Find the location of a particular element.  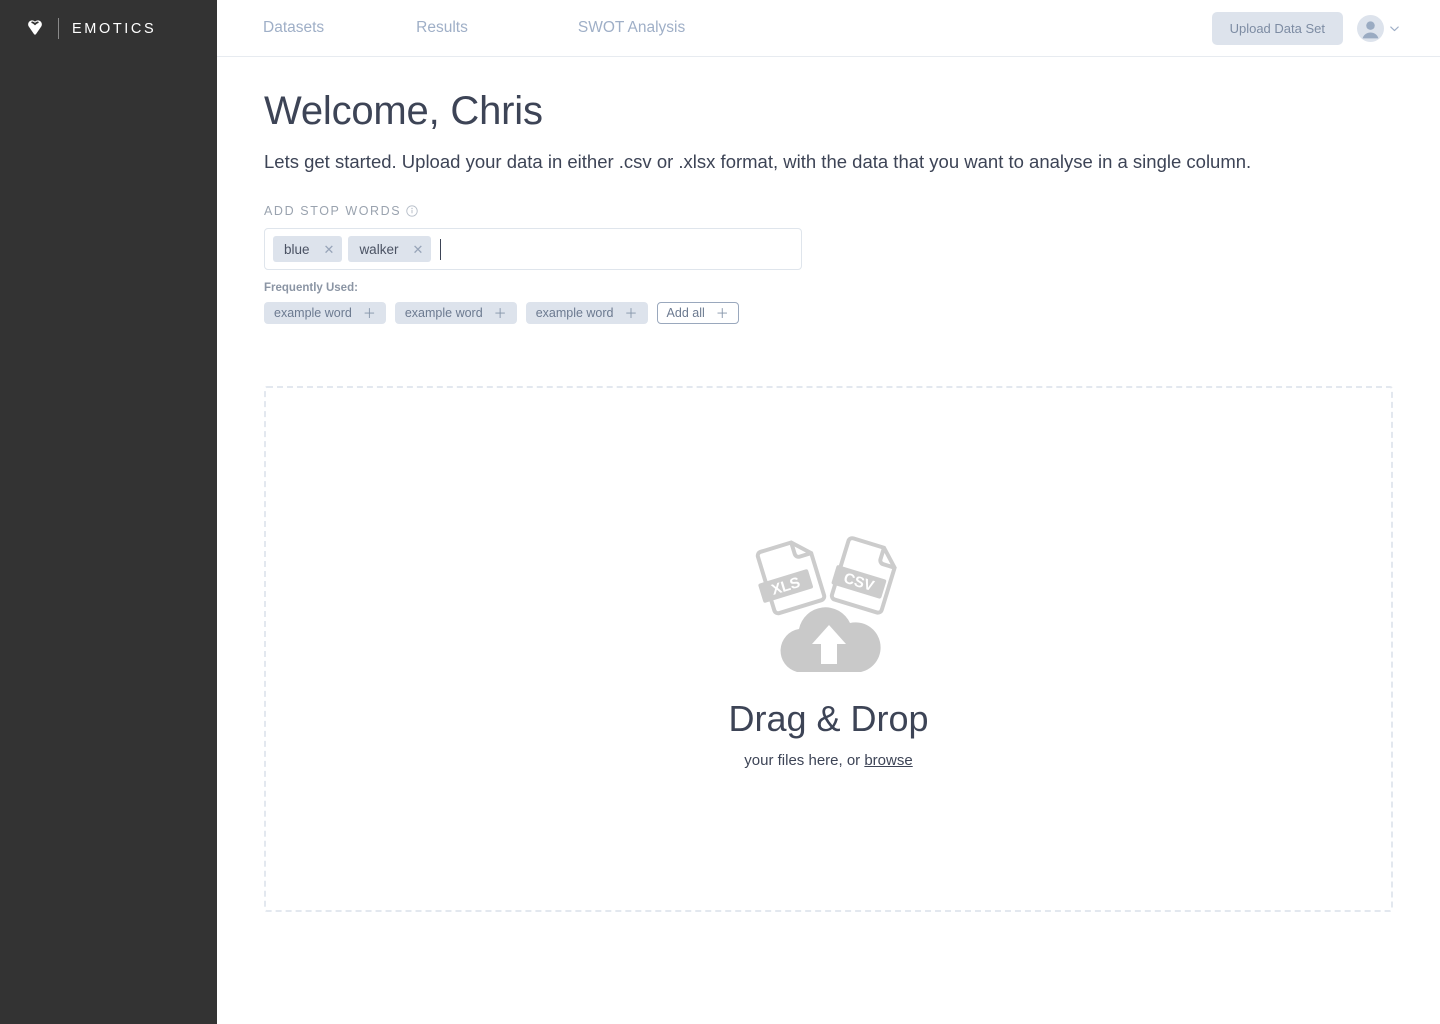

brand-divider is located at coordinates (58, 28).